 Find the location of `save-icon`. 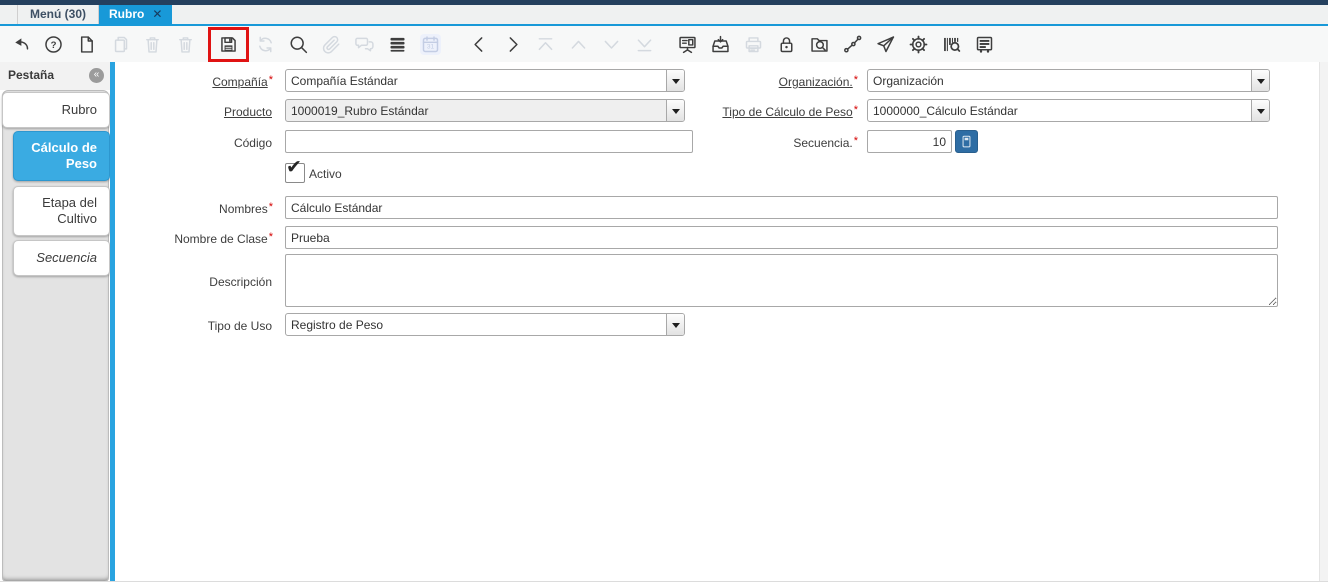

save-icon is located at coordinates (228, 44).